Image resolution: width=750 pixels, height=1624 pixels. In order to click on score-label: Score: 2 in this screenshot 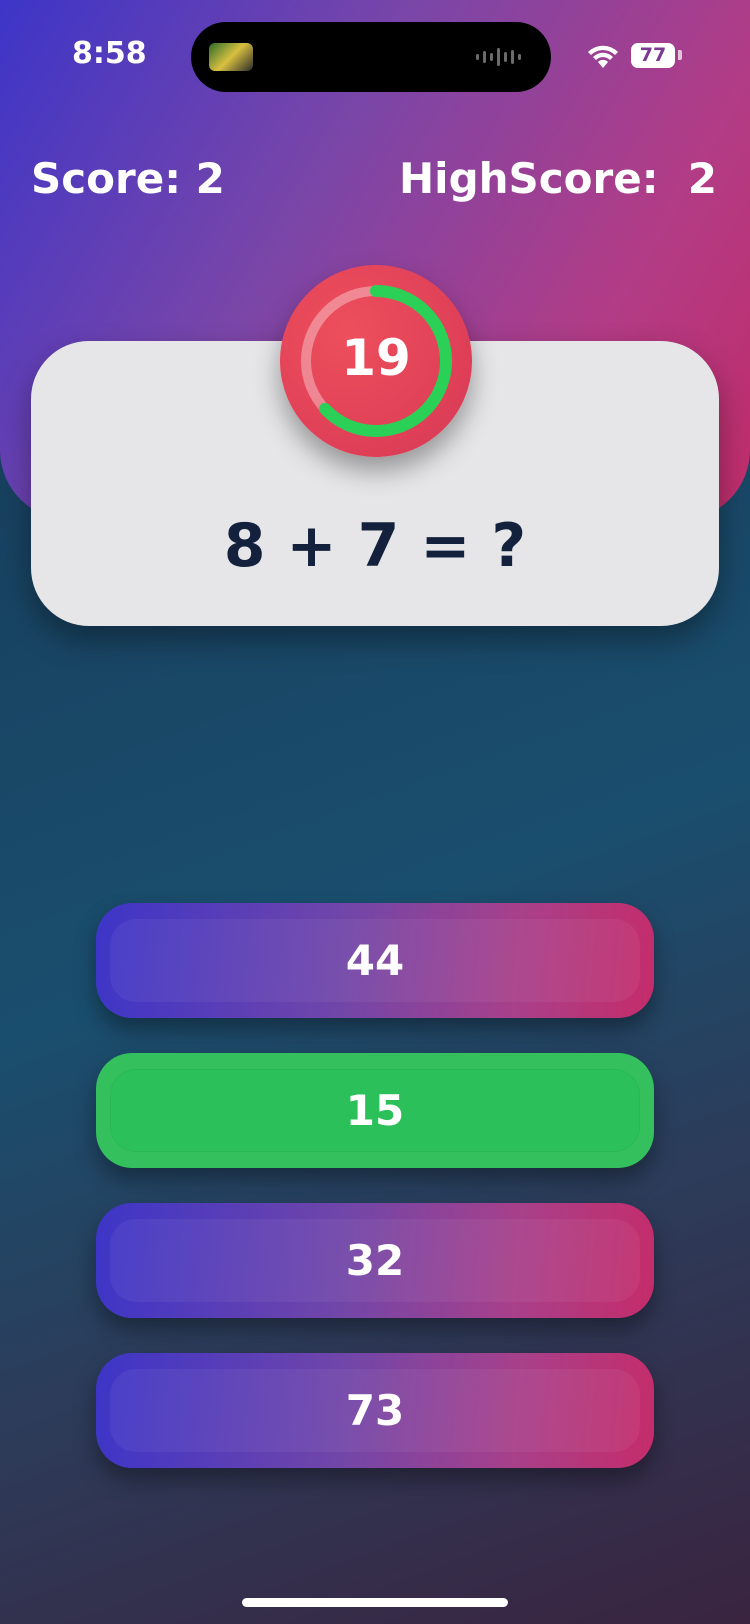, I will do `click(128, 178)`.